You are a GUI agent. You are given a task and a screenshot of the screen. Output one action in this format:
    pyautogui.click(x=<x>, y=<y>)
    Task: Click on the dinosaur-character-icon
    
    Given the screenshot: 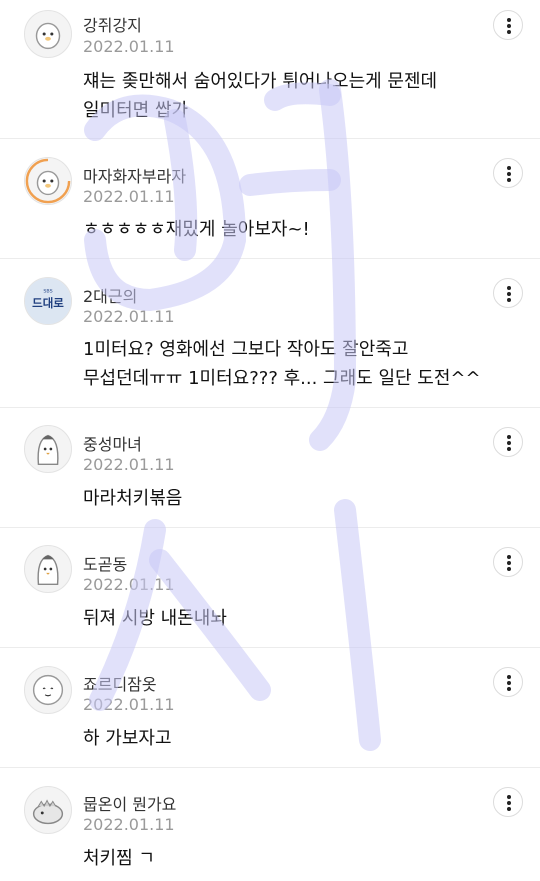 What is the action you would take?
    pyautogui.click(x=48, y=812)
    